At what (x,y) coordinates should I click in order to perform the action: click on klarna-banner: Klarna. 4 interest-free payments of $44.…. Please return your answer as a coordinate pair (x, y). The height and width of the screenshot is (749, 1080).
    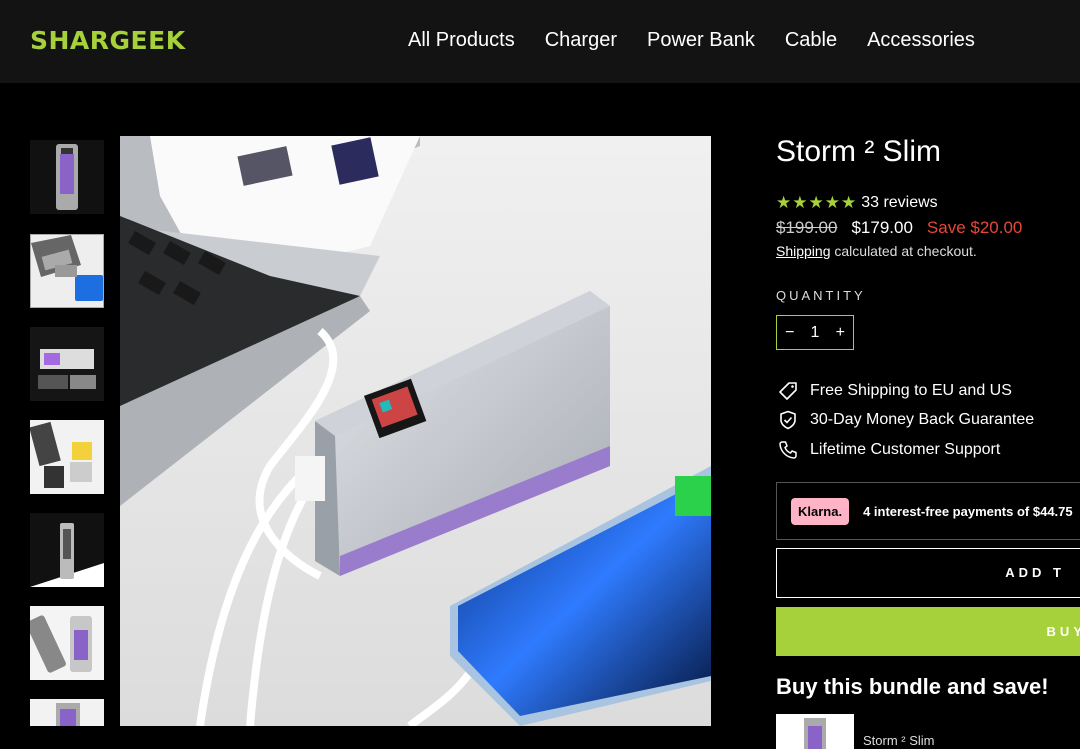
    Looking at the image, I should click on (928, 511).